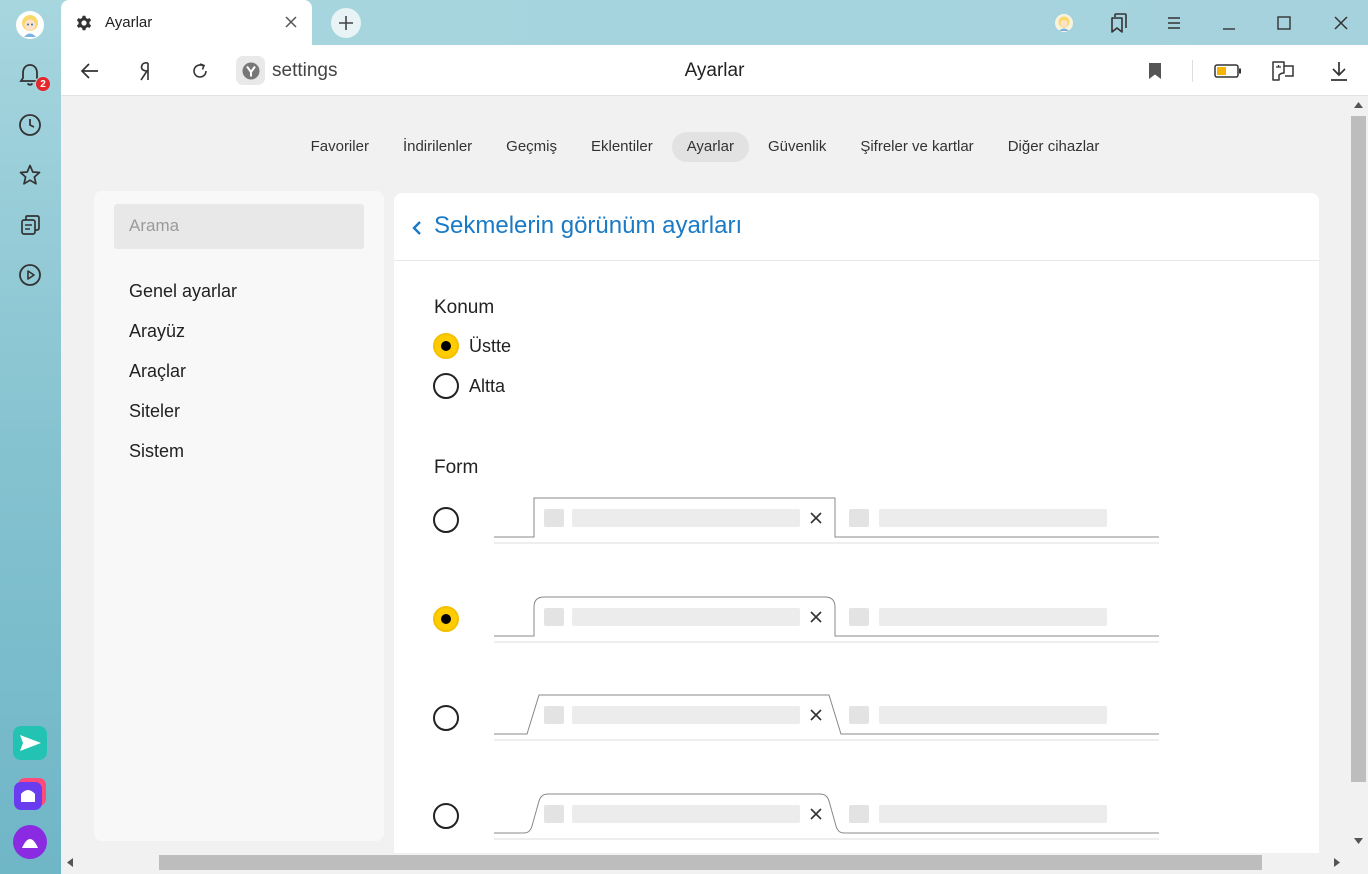  I want to click on scroll-up-arrow-icon, so click(1358, 105).